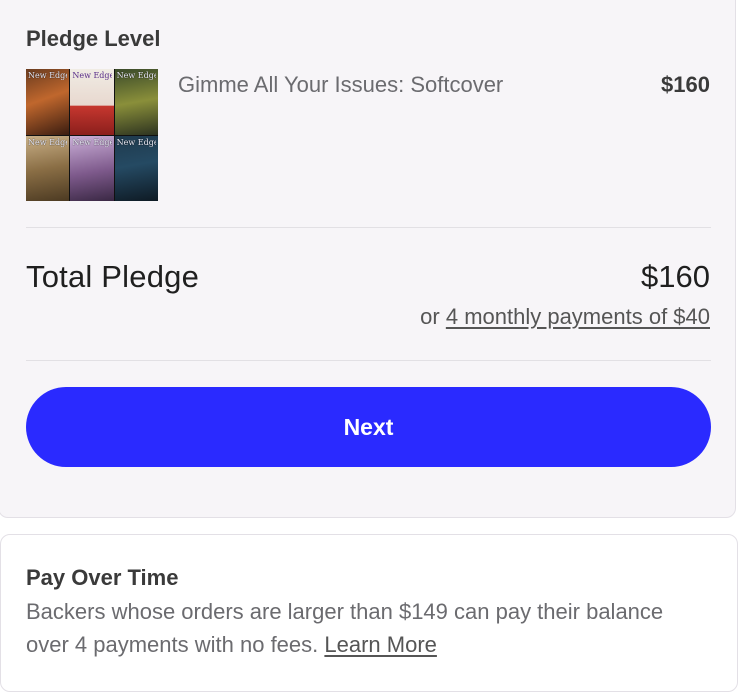 The width and height of the screenshot is (738, 692). What do you see at coordinates (685, 84) in the screenshot?
I see `reward-price: $160` at bounding box center [685, 84].